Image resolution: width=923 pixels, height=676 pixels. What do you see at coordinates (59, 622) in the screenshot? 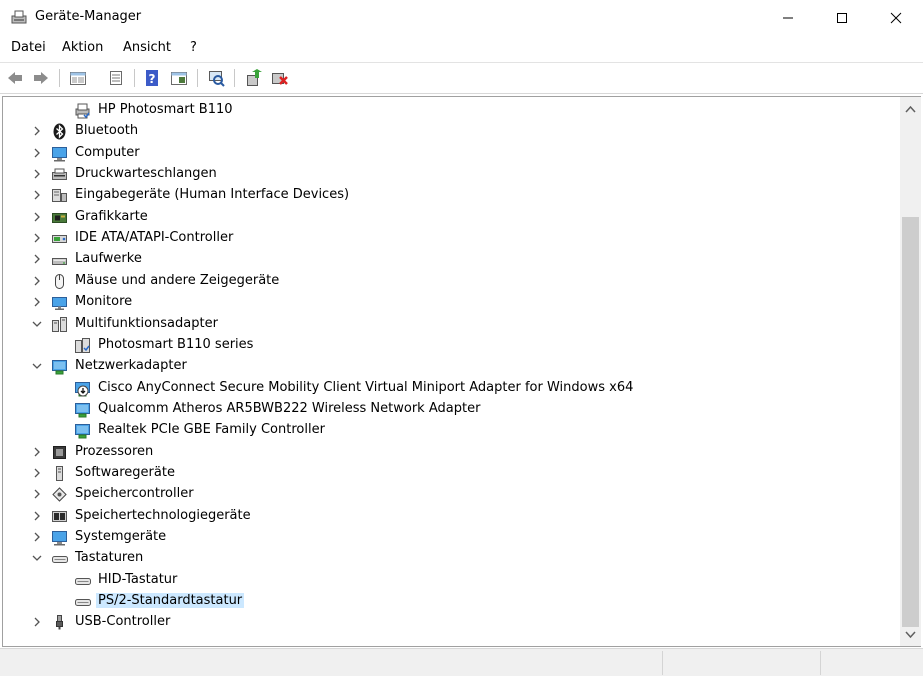
I see `usb-controller-icon` at bounding box center [59, 622].